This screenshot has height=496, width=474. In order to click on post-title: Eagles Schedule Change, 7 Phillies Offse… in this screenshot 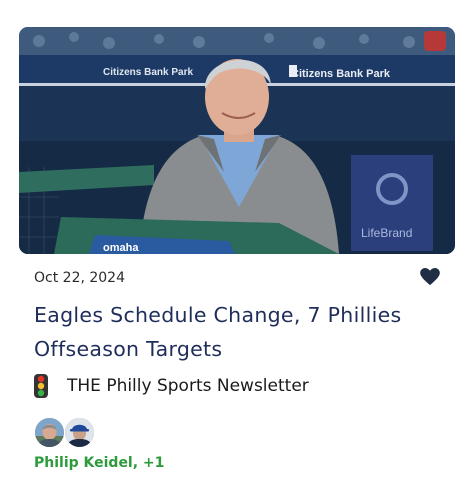, I will do `click(234, 332)`.